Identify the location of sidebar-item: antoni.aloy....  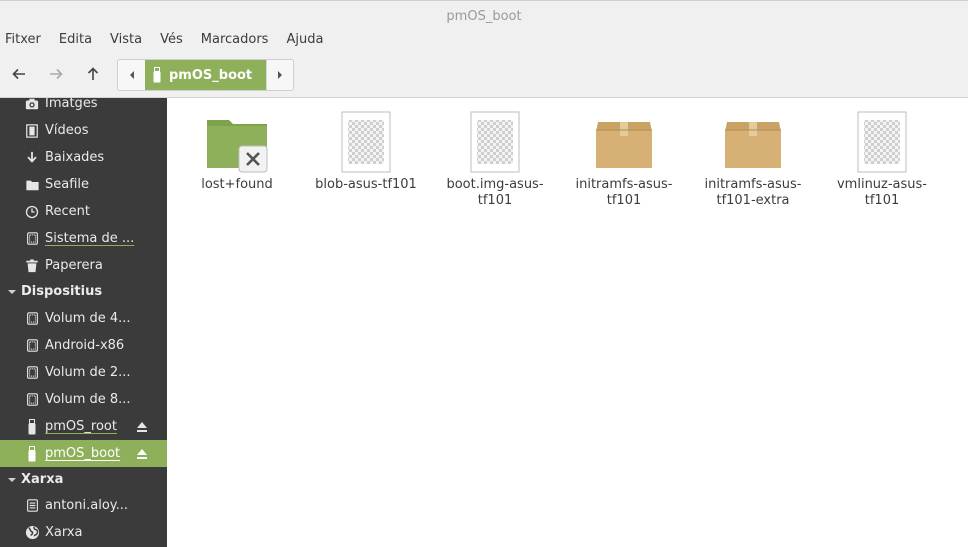
(83, 505).